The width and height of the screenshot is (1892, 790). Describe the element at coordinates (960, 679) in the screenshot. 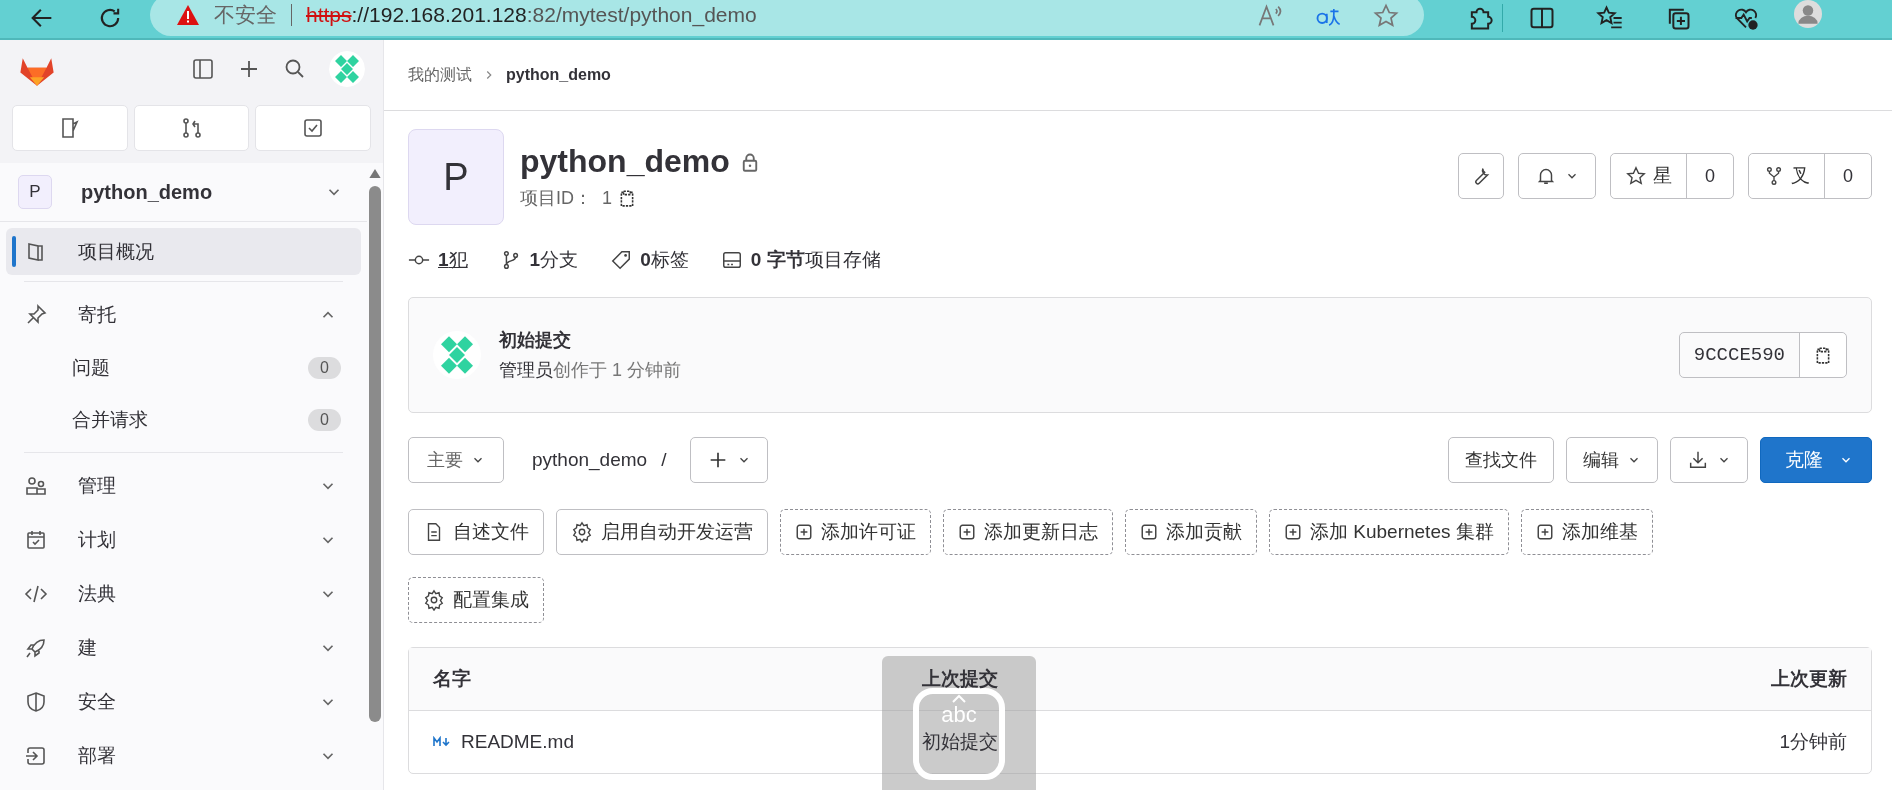

I see `column-header: 上次提交` at that location.